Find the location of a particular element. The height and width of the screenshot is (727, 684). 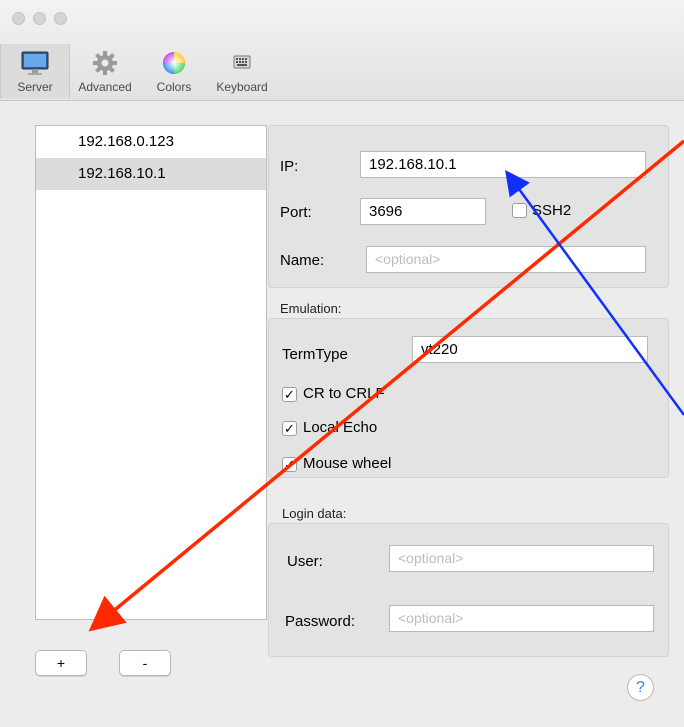

server-list-item-selected: 192.168.10.1 is located at coordinates (151, 174).